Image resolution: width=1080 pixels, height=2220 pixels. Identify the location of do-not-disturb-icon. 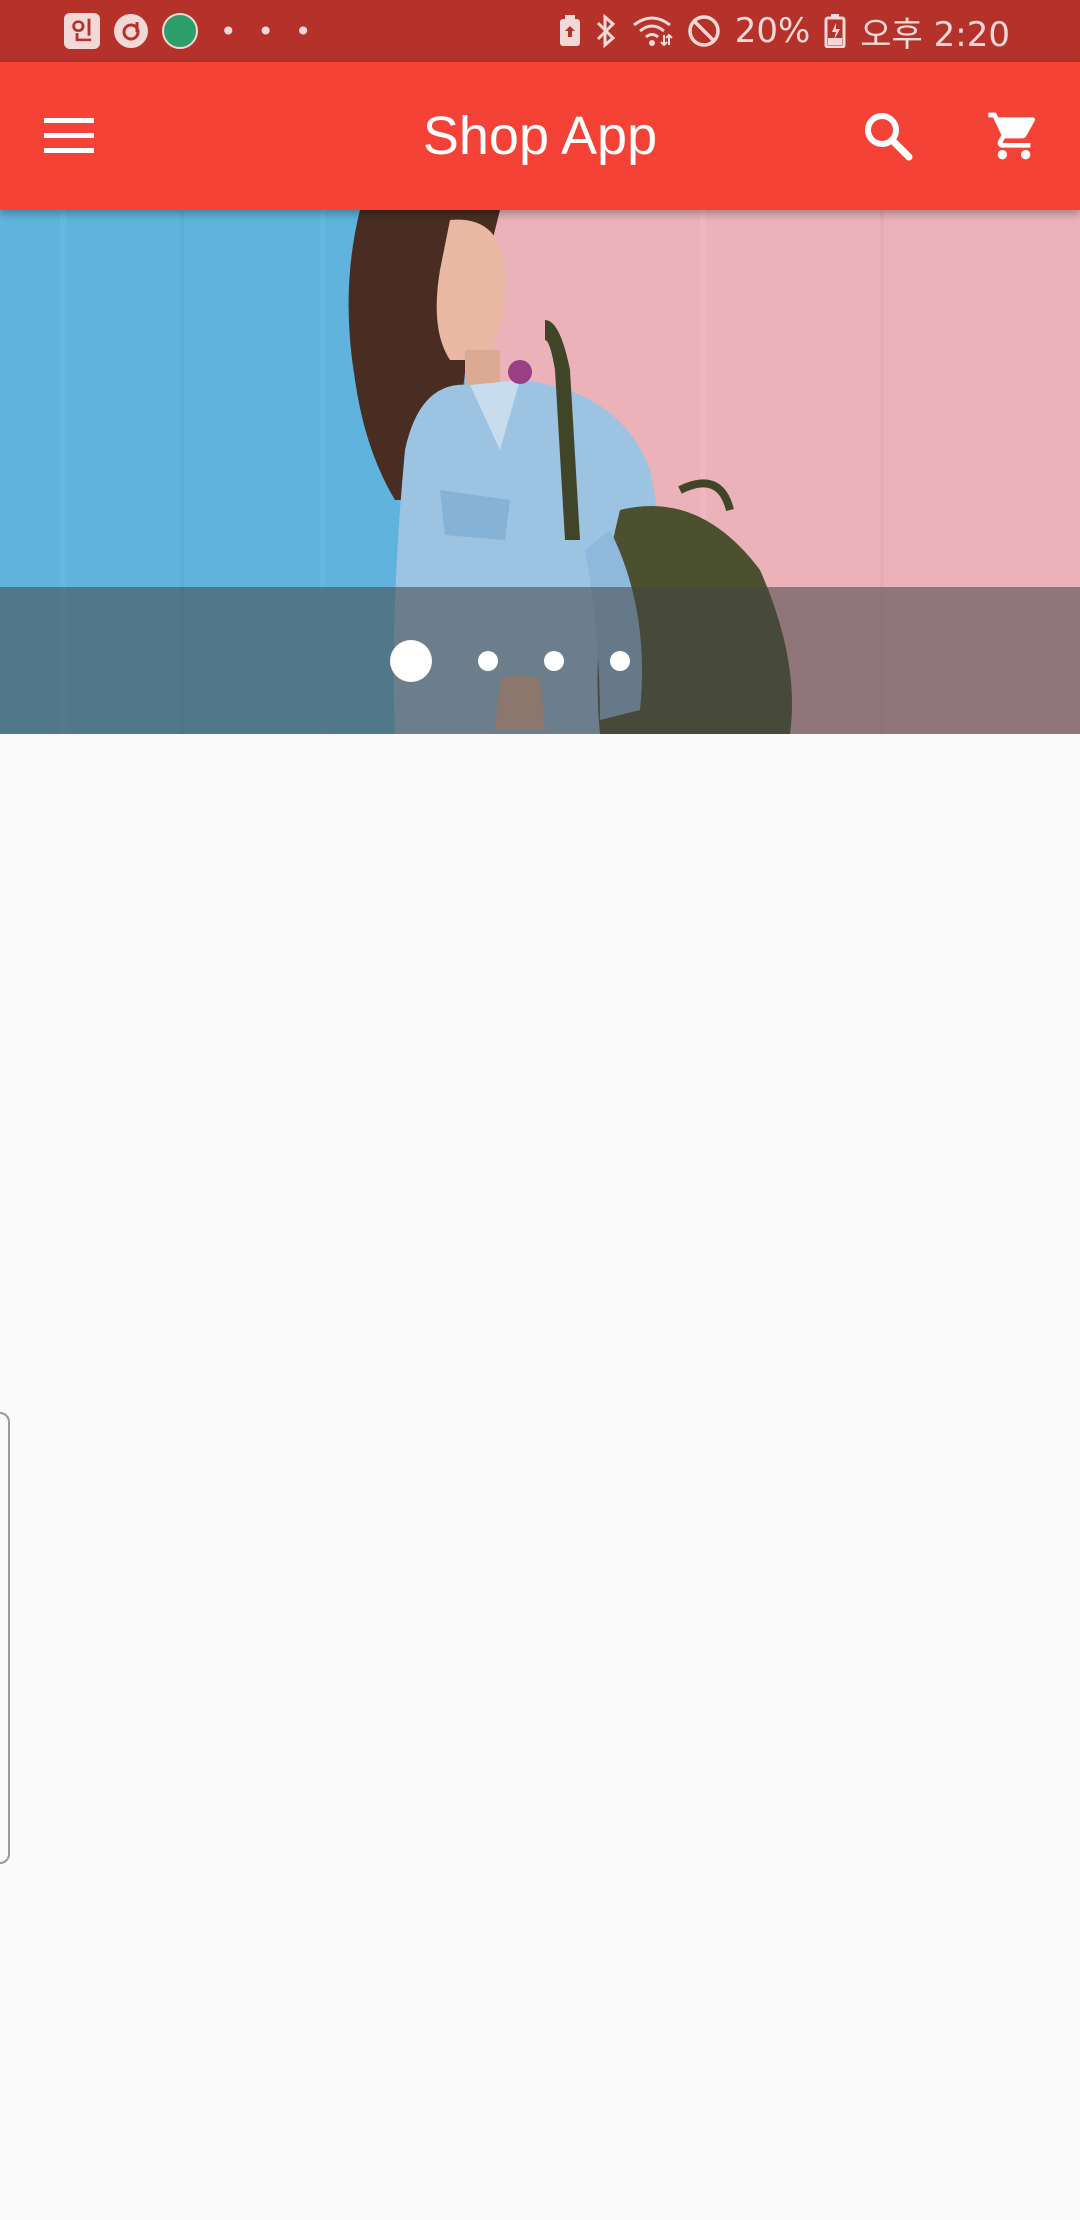
(704, 31).